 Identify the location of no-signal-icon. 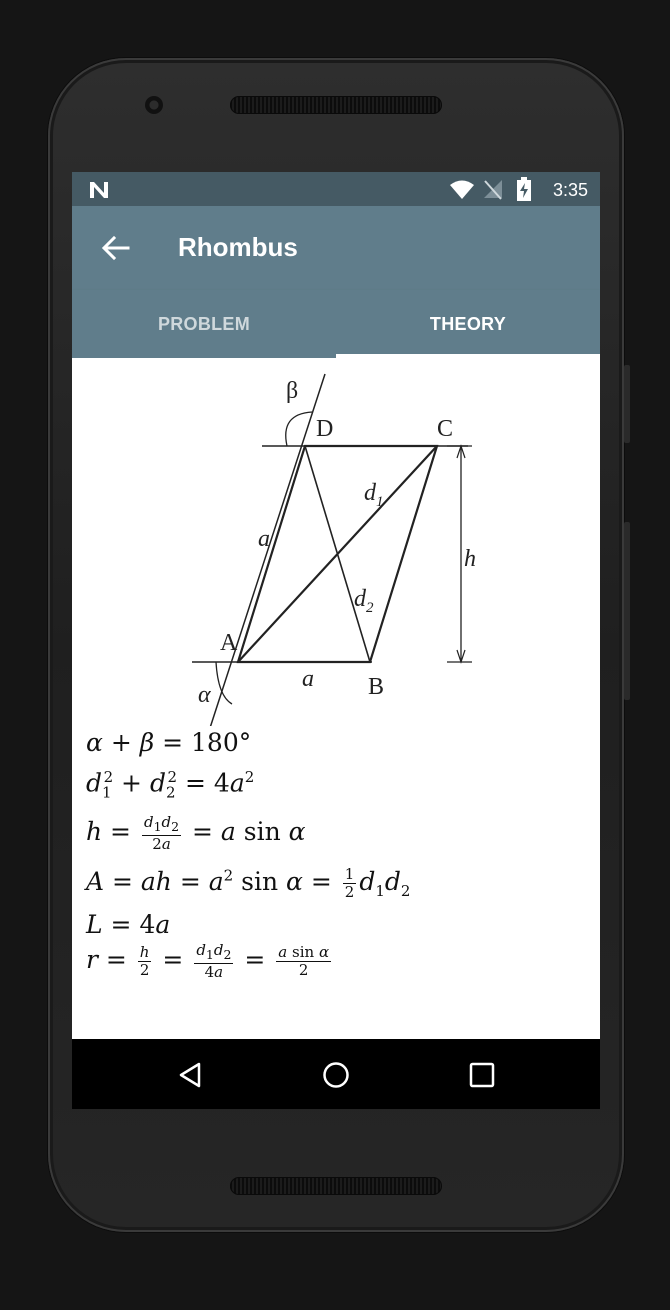
(493, 190).